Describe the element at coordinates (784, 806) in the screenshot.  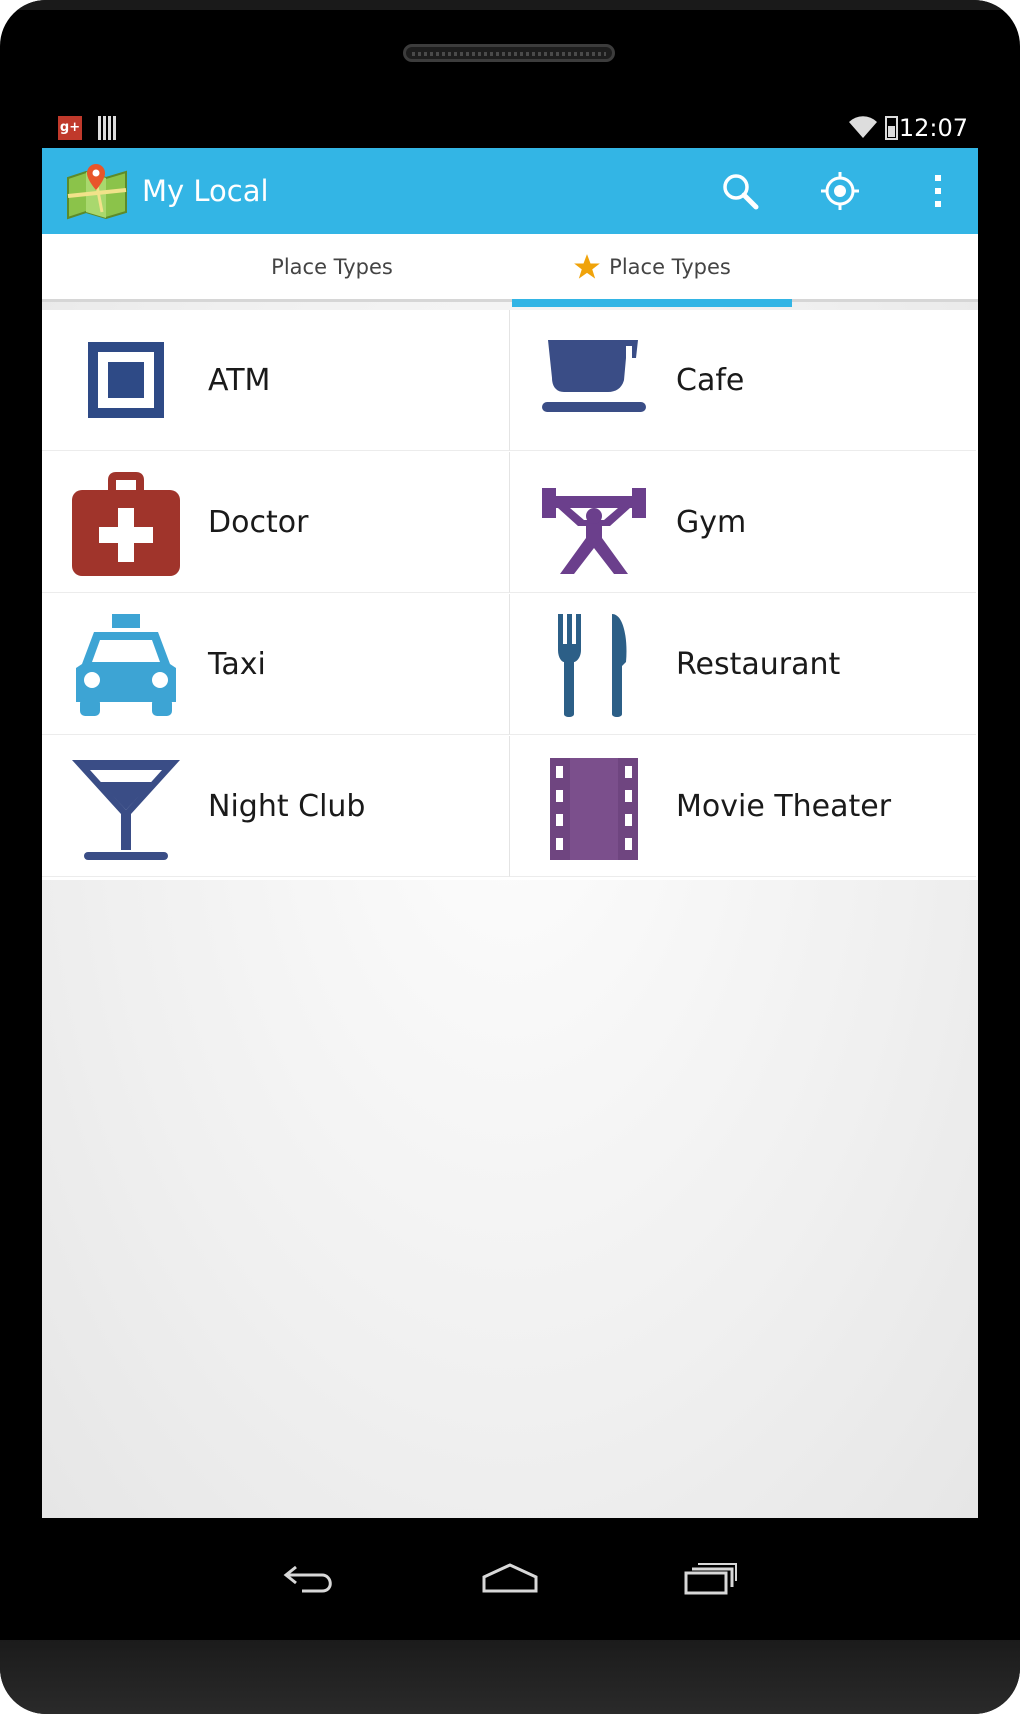
I see `place-type-label: Movie Theater` at that location.